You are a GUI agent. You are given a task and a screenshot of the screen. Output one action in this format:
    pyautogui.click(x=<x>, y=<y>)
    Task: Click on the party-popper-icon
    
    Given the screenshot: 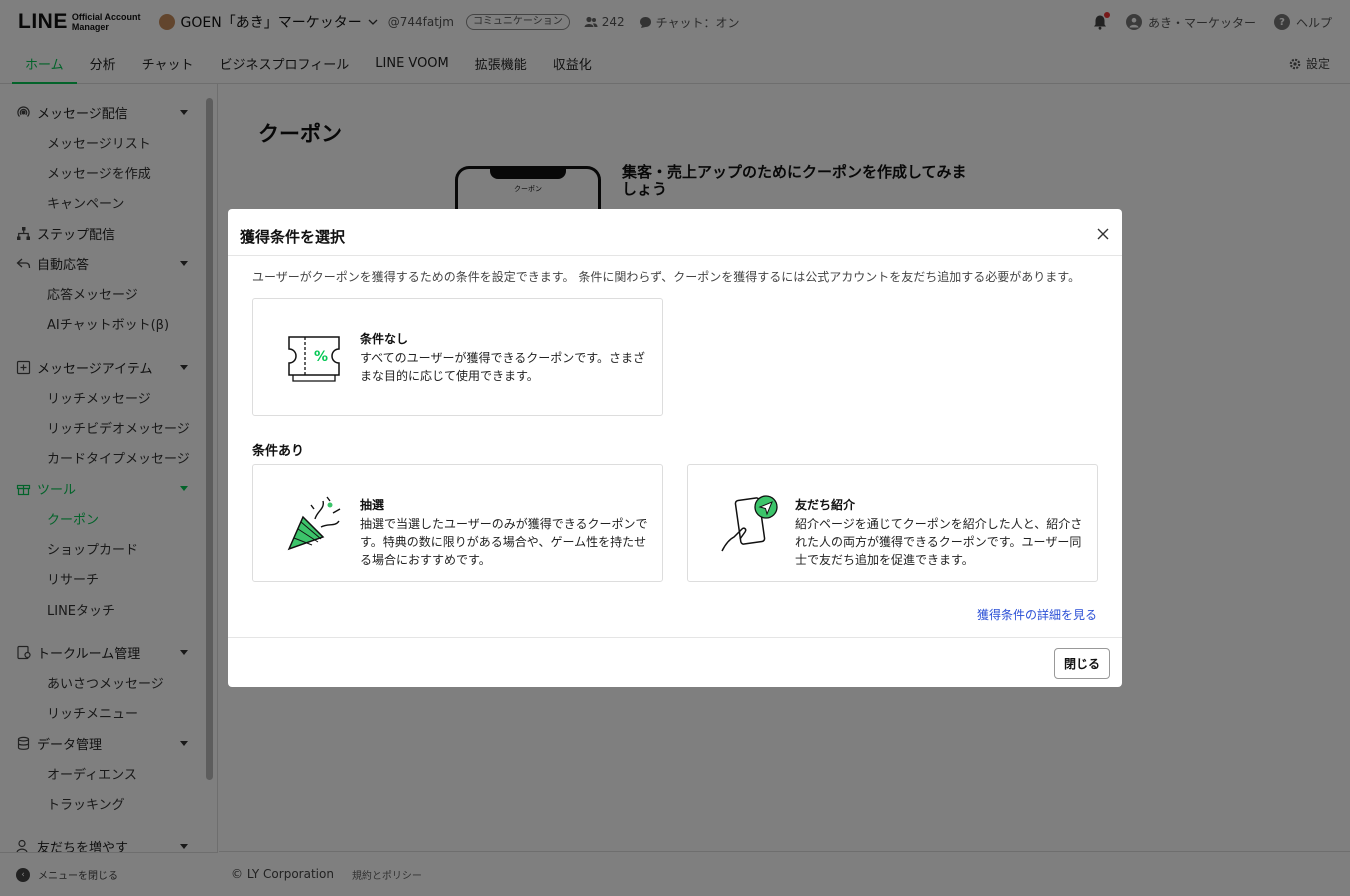 What is the action you would take?
    pyautogui.click(x=314, y=523)
    